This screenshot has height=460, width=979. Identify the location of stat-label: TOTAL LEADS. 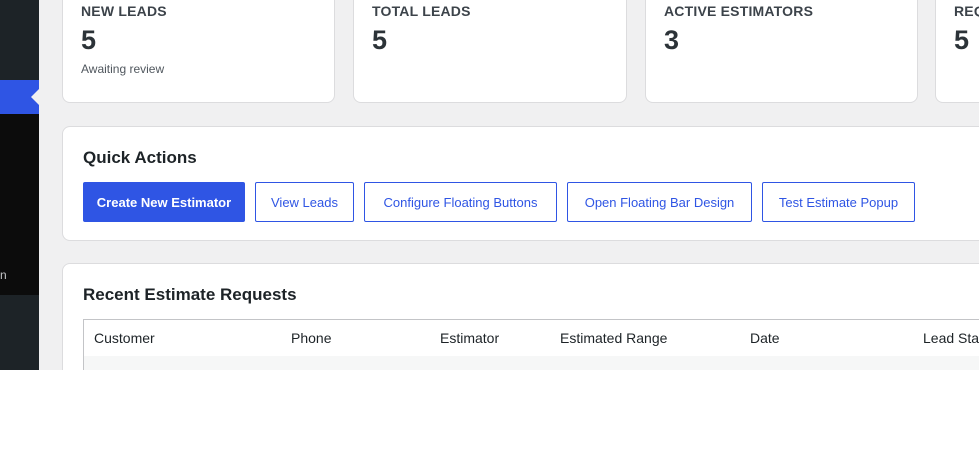
(421, 11).